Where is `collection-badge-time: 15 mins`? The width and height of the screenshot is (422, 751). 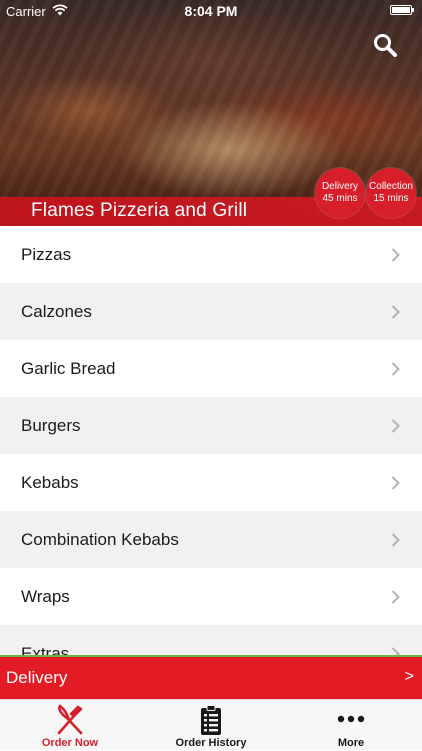 collection-badge-time: 15 mins is located at coordinates (391, 198).